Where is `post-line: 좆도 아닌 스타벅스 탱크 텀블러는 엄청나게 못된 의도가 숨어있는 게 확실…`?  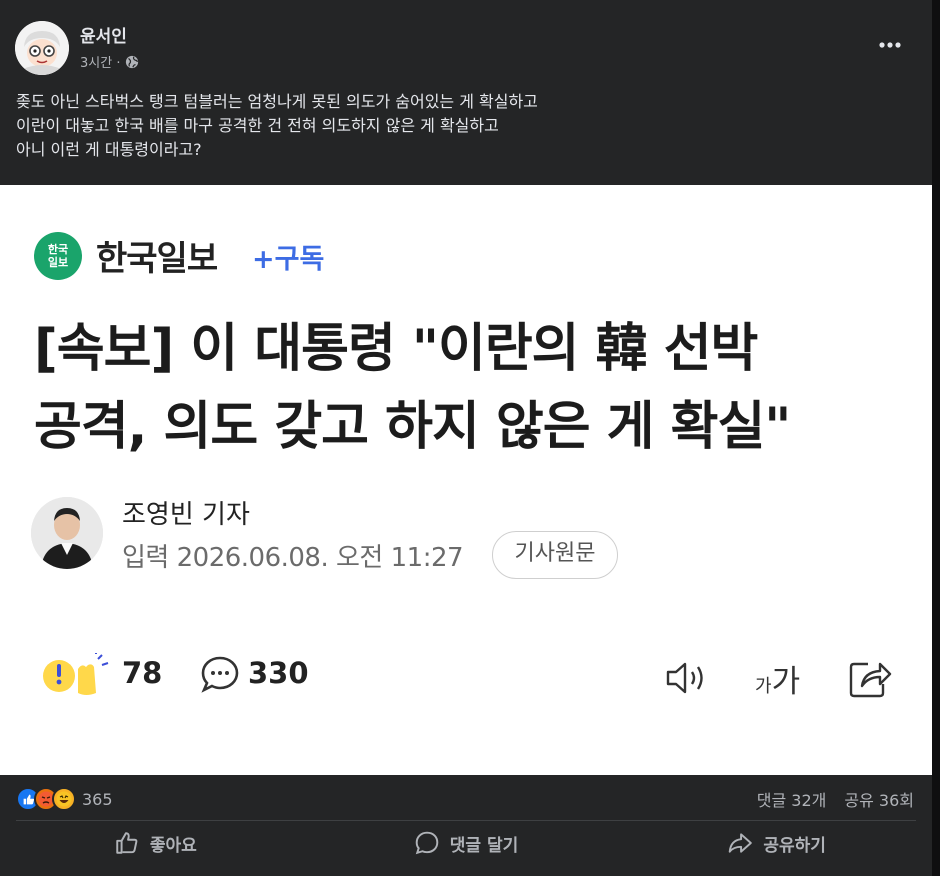 post-line: 좆도 아닌 스타벅스 탱크 텀블러는 엄청나게 못된 의도가 숨어있는 게 확실… is located at coordinates (277, 101).